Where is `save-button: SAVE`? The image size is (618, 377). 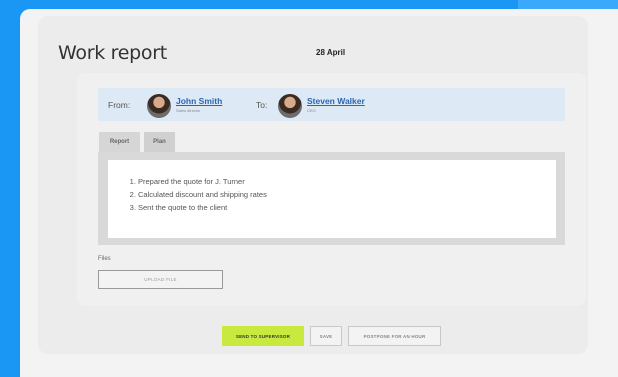 save-button: SAVE is located at coordinates (326, 336).